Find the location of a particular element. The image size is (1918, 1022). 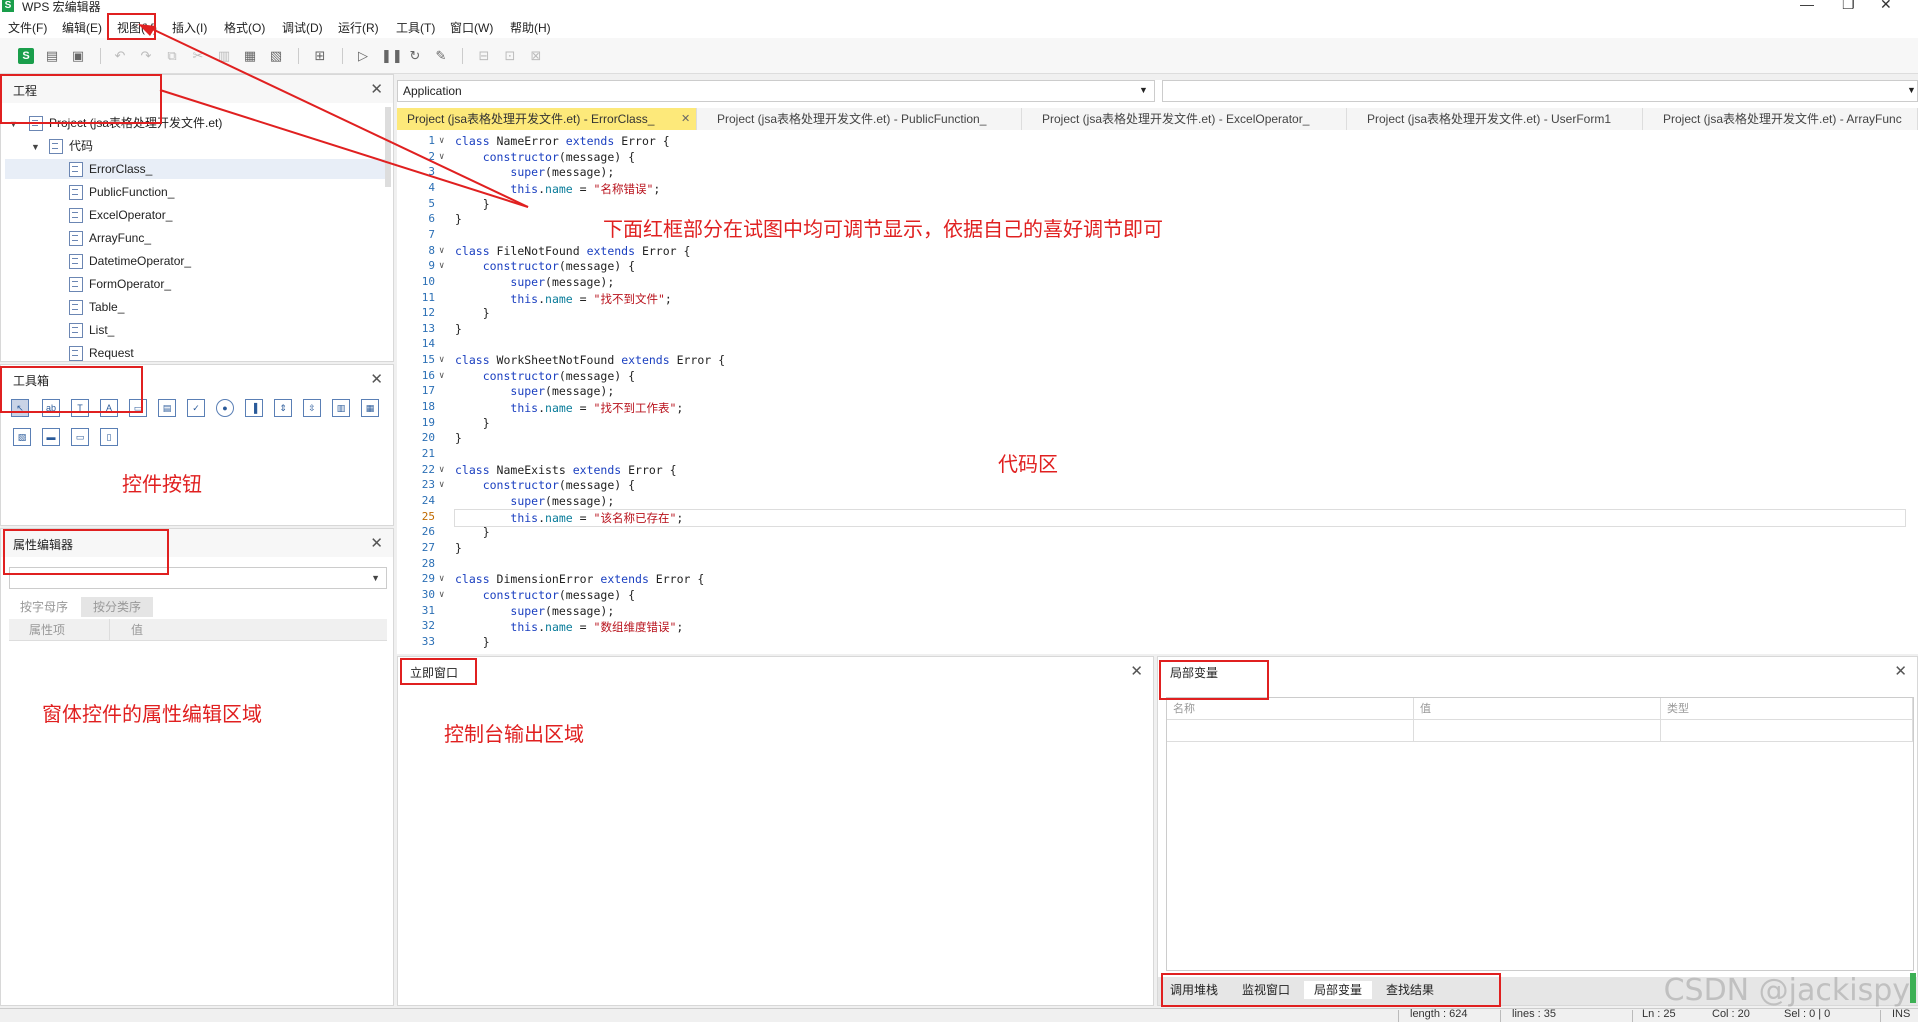

tab-userform1: Project (jsa表格处理开发文件.et) - UserForm1 is located at coordinates (1495, 119).